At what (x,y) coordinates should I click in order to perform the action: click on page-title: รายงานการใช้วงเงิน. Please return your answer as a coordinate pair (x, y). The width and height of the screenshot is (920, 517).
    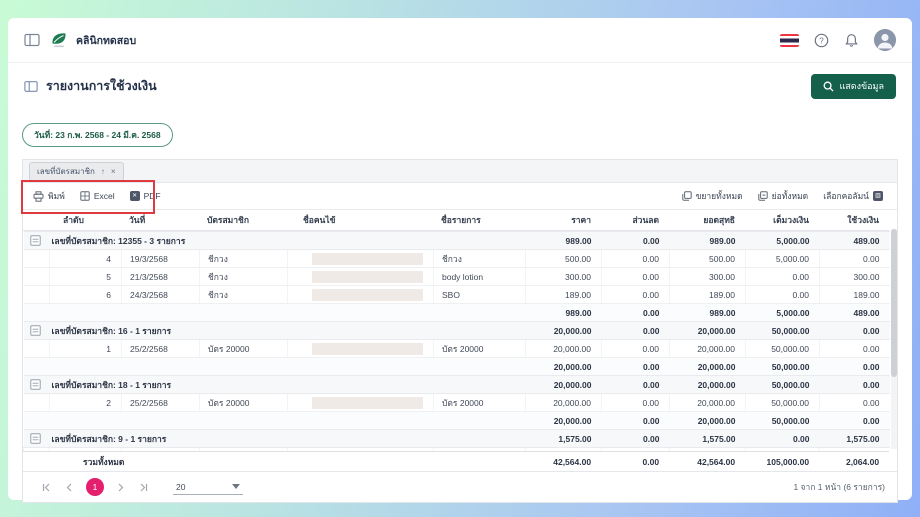
    Looking at the image, I should click on (101, 86).